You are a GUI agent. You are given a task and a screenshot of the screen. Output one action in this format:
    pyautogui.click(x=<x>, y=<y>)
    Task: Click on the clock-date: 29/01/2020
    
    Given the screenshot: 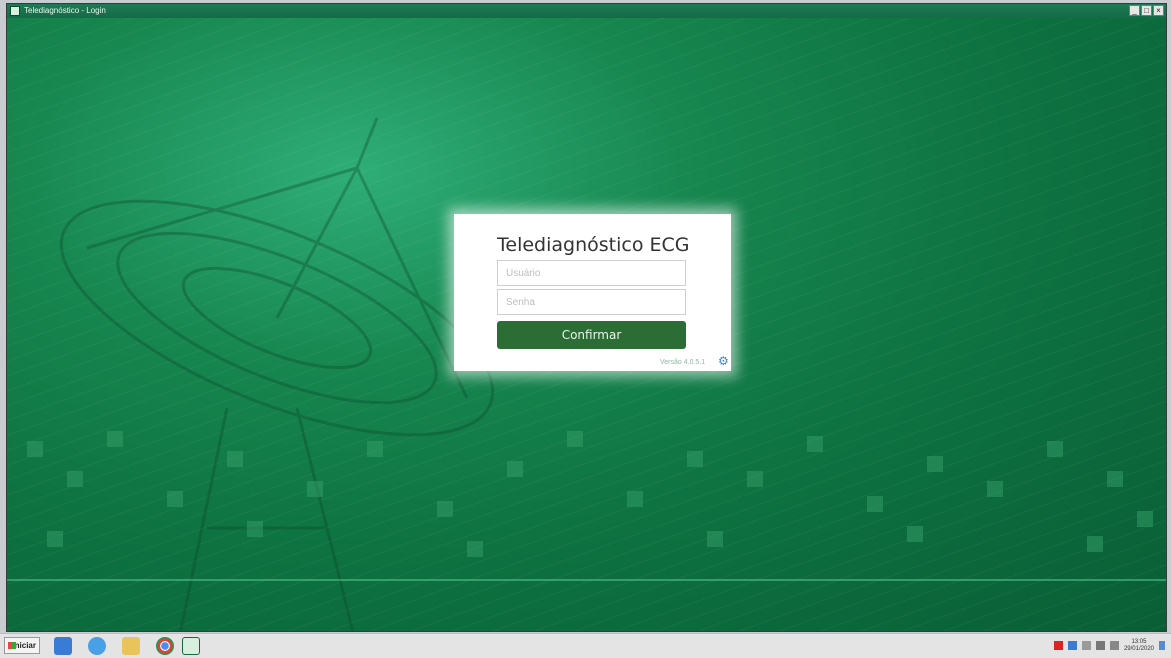 What is the action you would take?
    pyautogui.click(x=1138, y=648)
    